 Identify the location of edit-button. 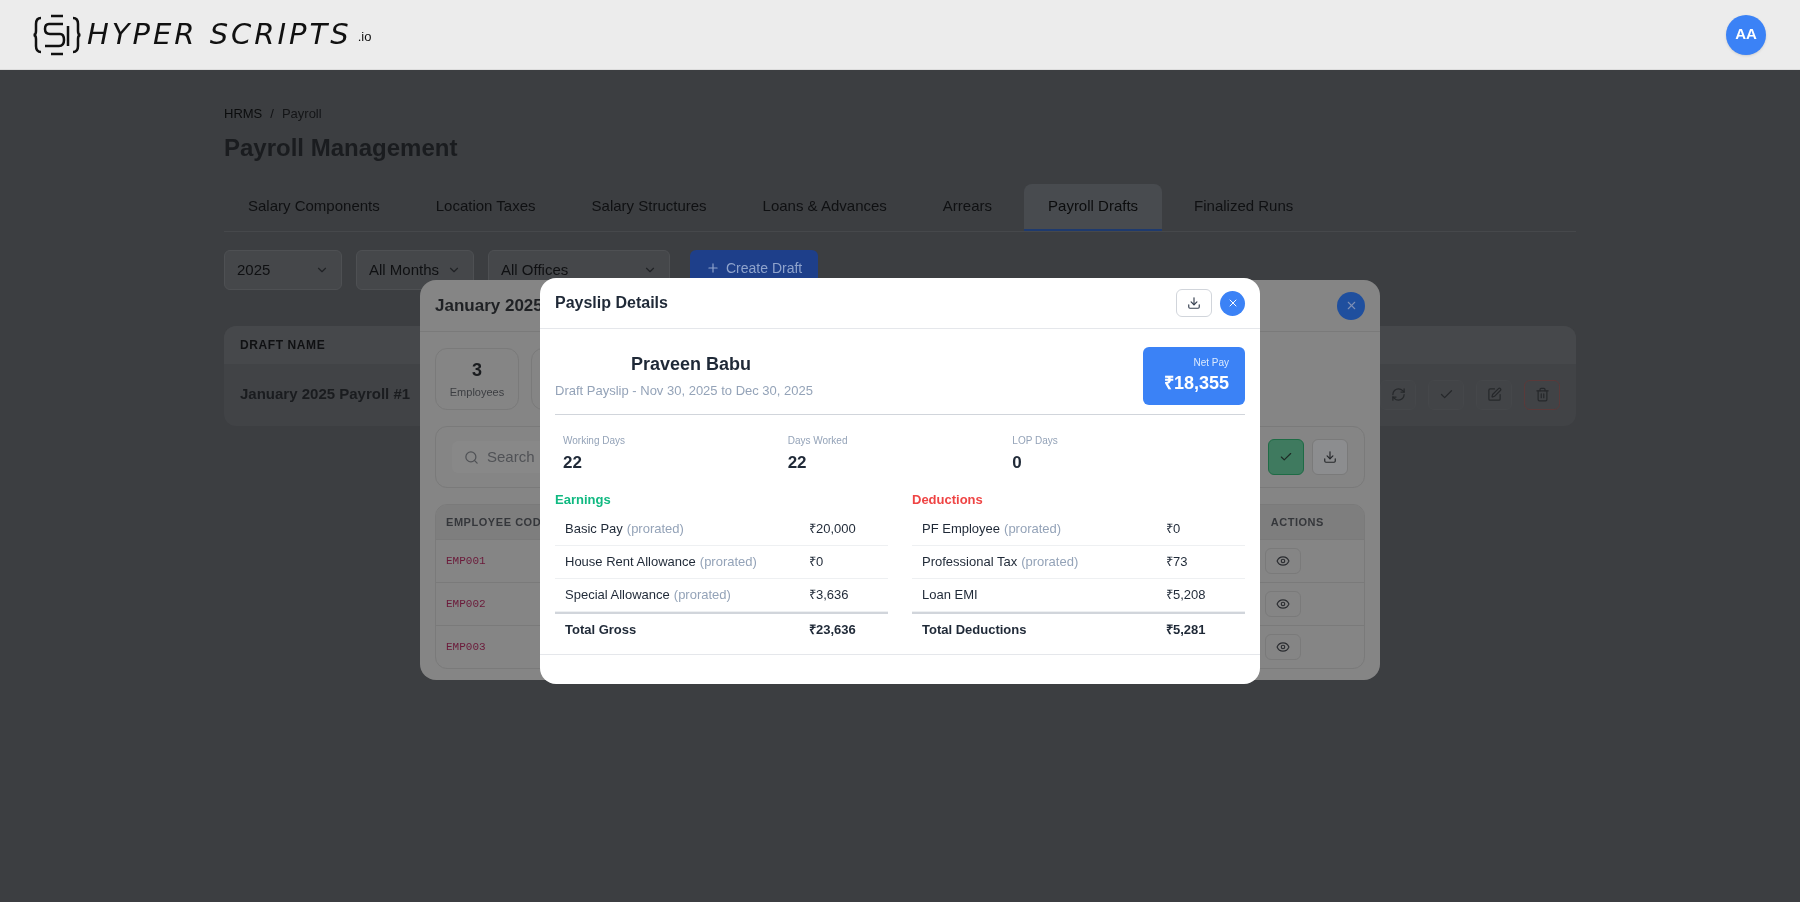
(1494, 394).